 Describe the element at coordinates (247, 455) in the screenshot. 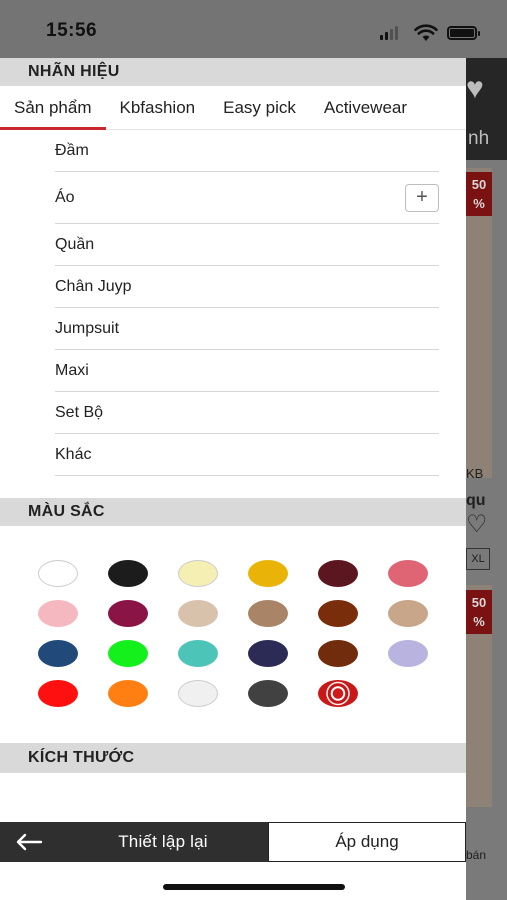

I see `category-item-khac: Khác` at that location.